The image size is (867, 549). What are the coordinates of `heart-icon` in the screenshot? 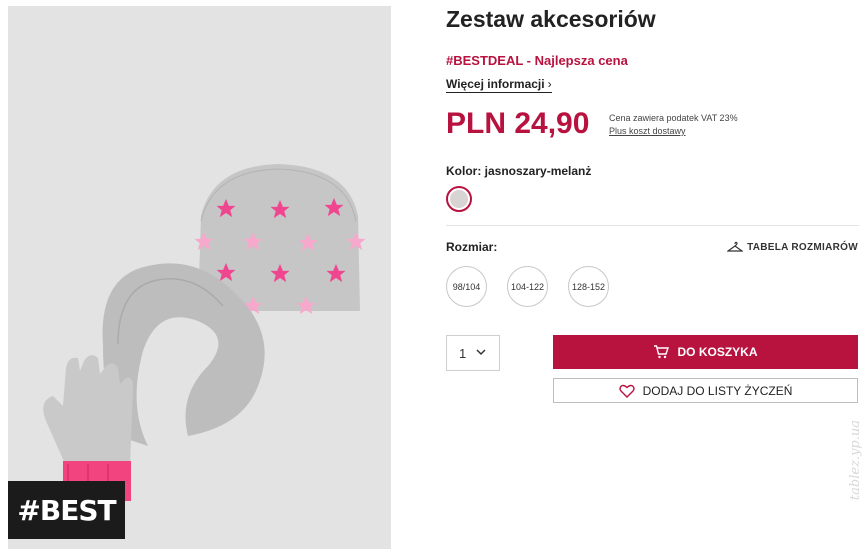 It's located at (626, 391).